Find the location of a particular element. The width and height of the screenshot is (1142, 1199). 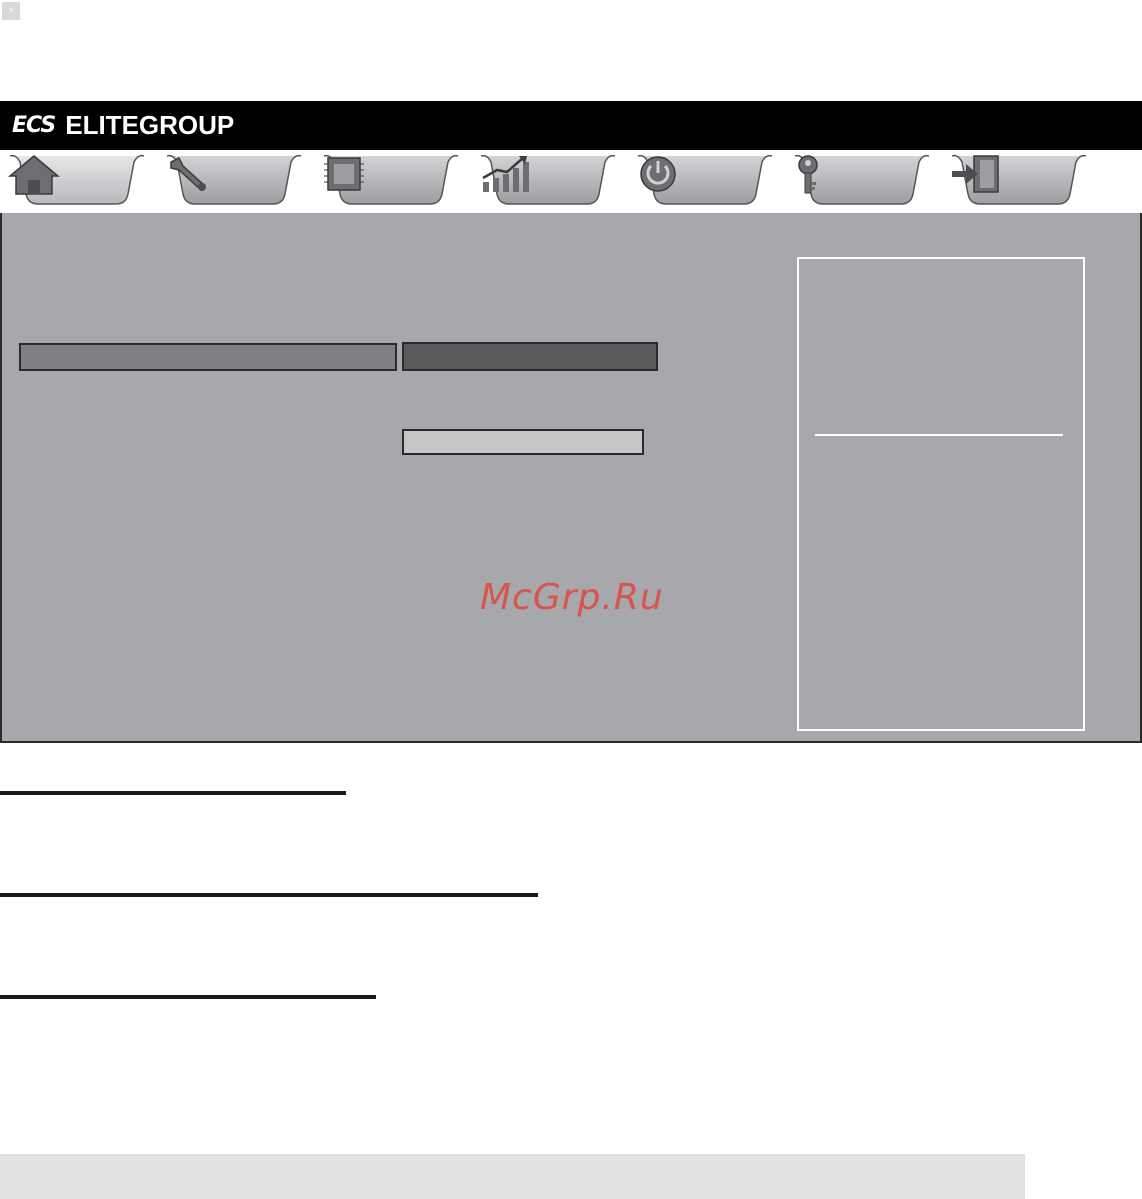

tab-advanced is located at coordinates (234, 181).